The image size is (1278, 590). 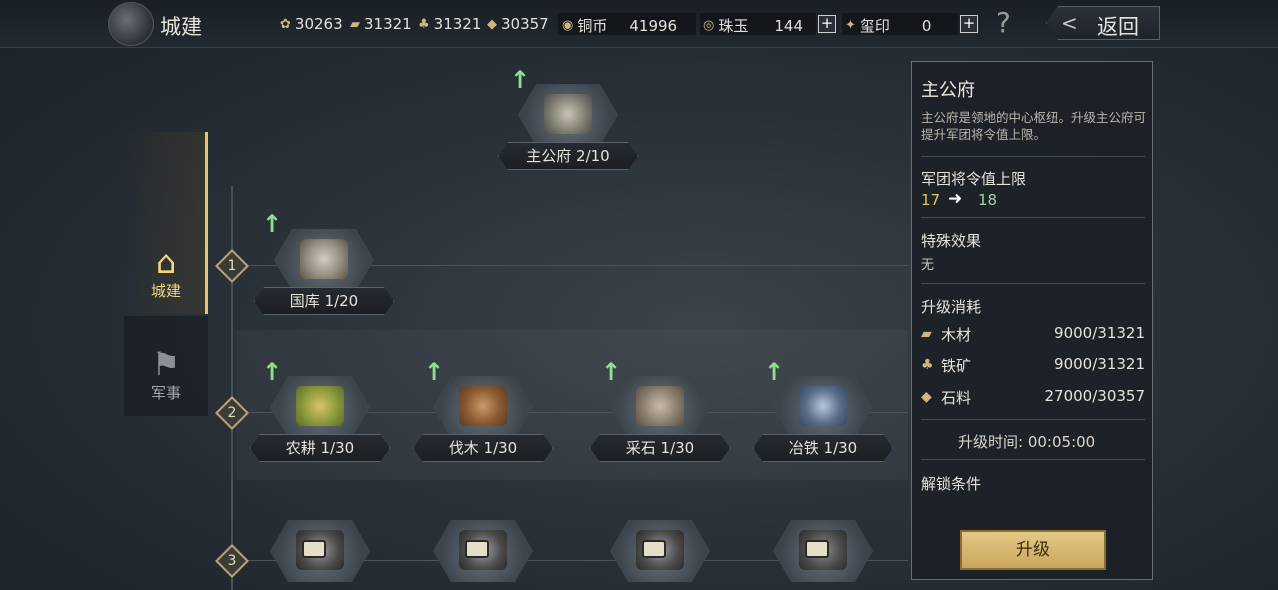 What do you see at coordinates (324, 301) in the screenshot?
I see `treasury-label: 国库 1/20` at bounding box center [324, 301].